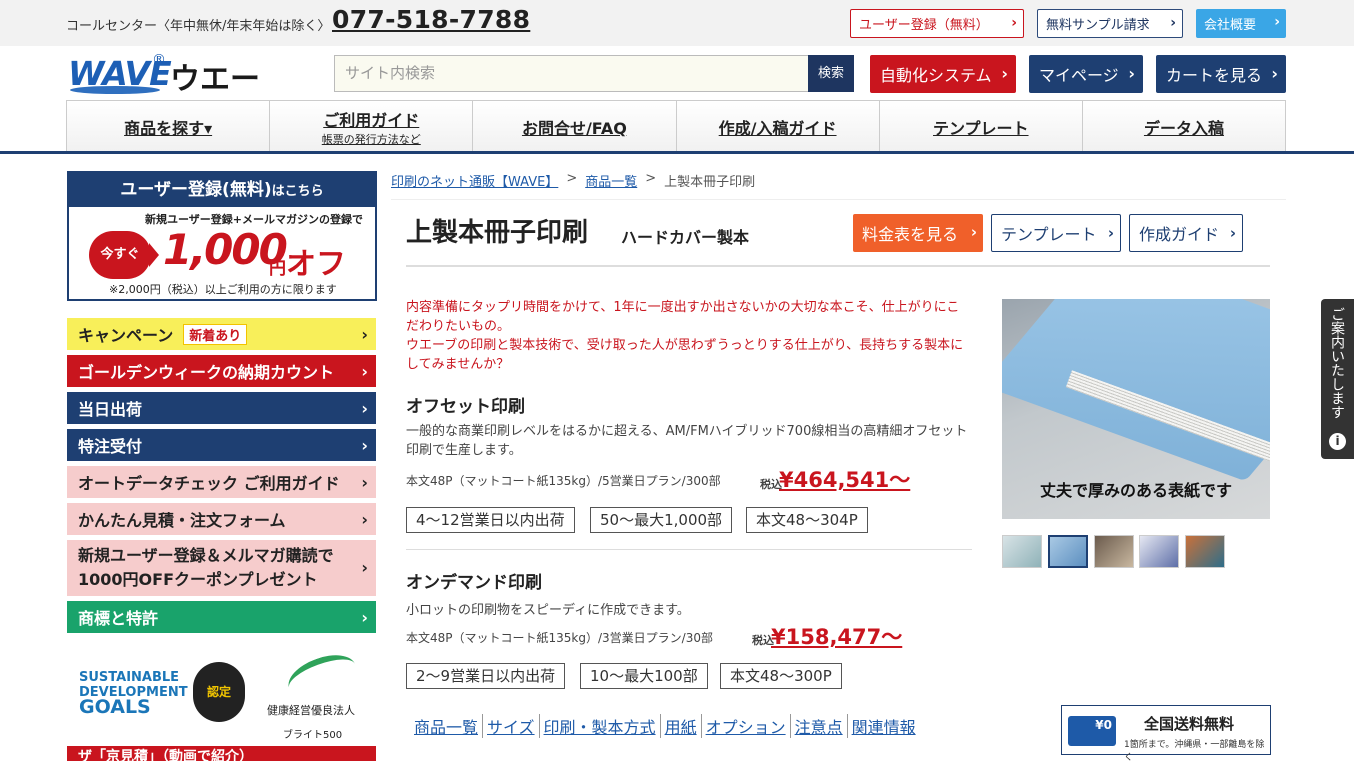  I want to click on template-button: テンプレート ›, so click(1056, 233).